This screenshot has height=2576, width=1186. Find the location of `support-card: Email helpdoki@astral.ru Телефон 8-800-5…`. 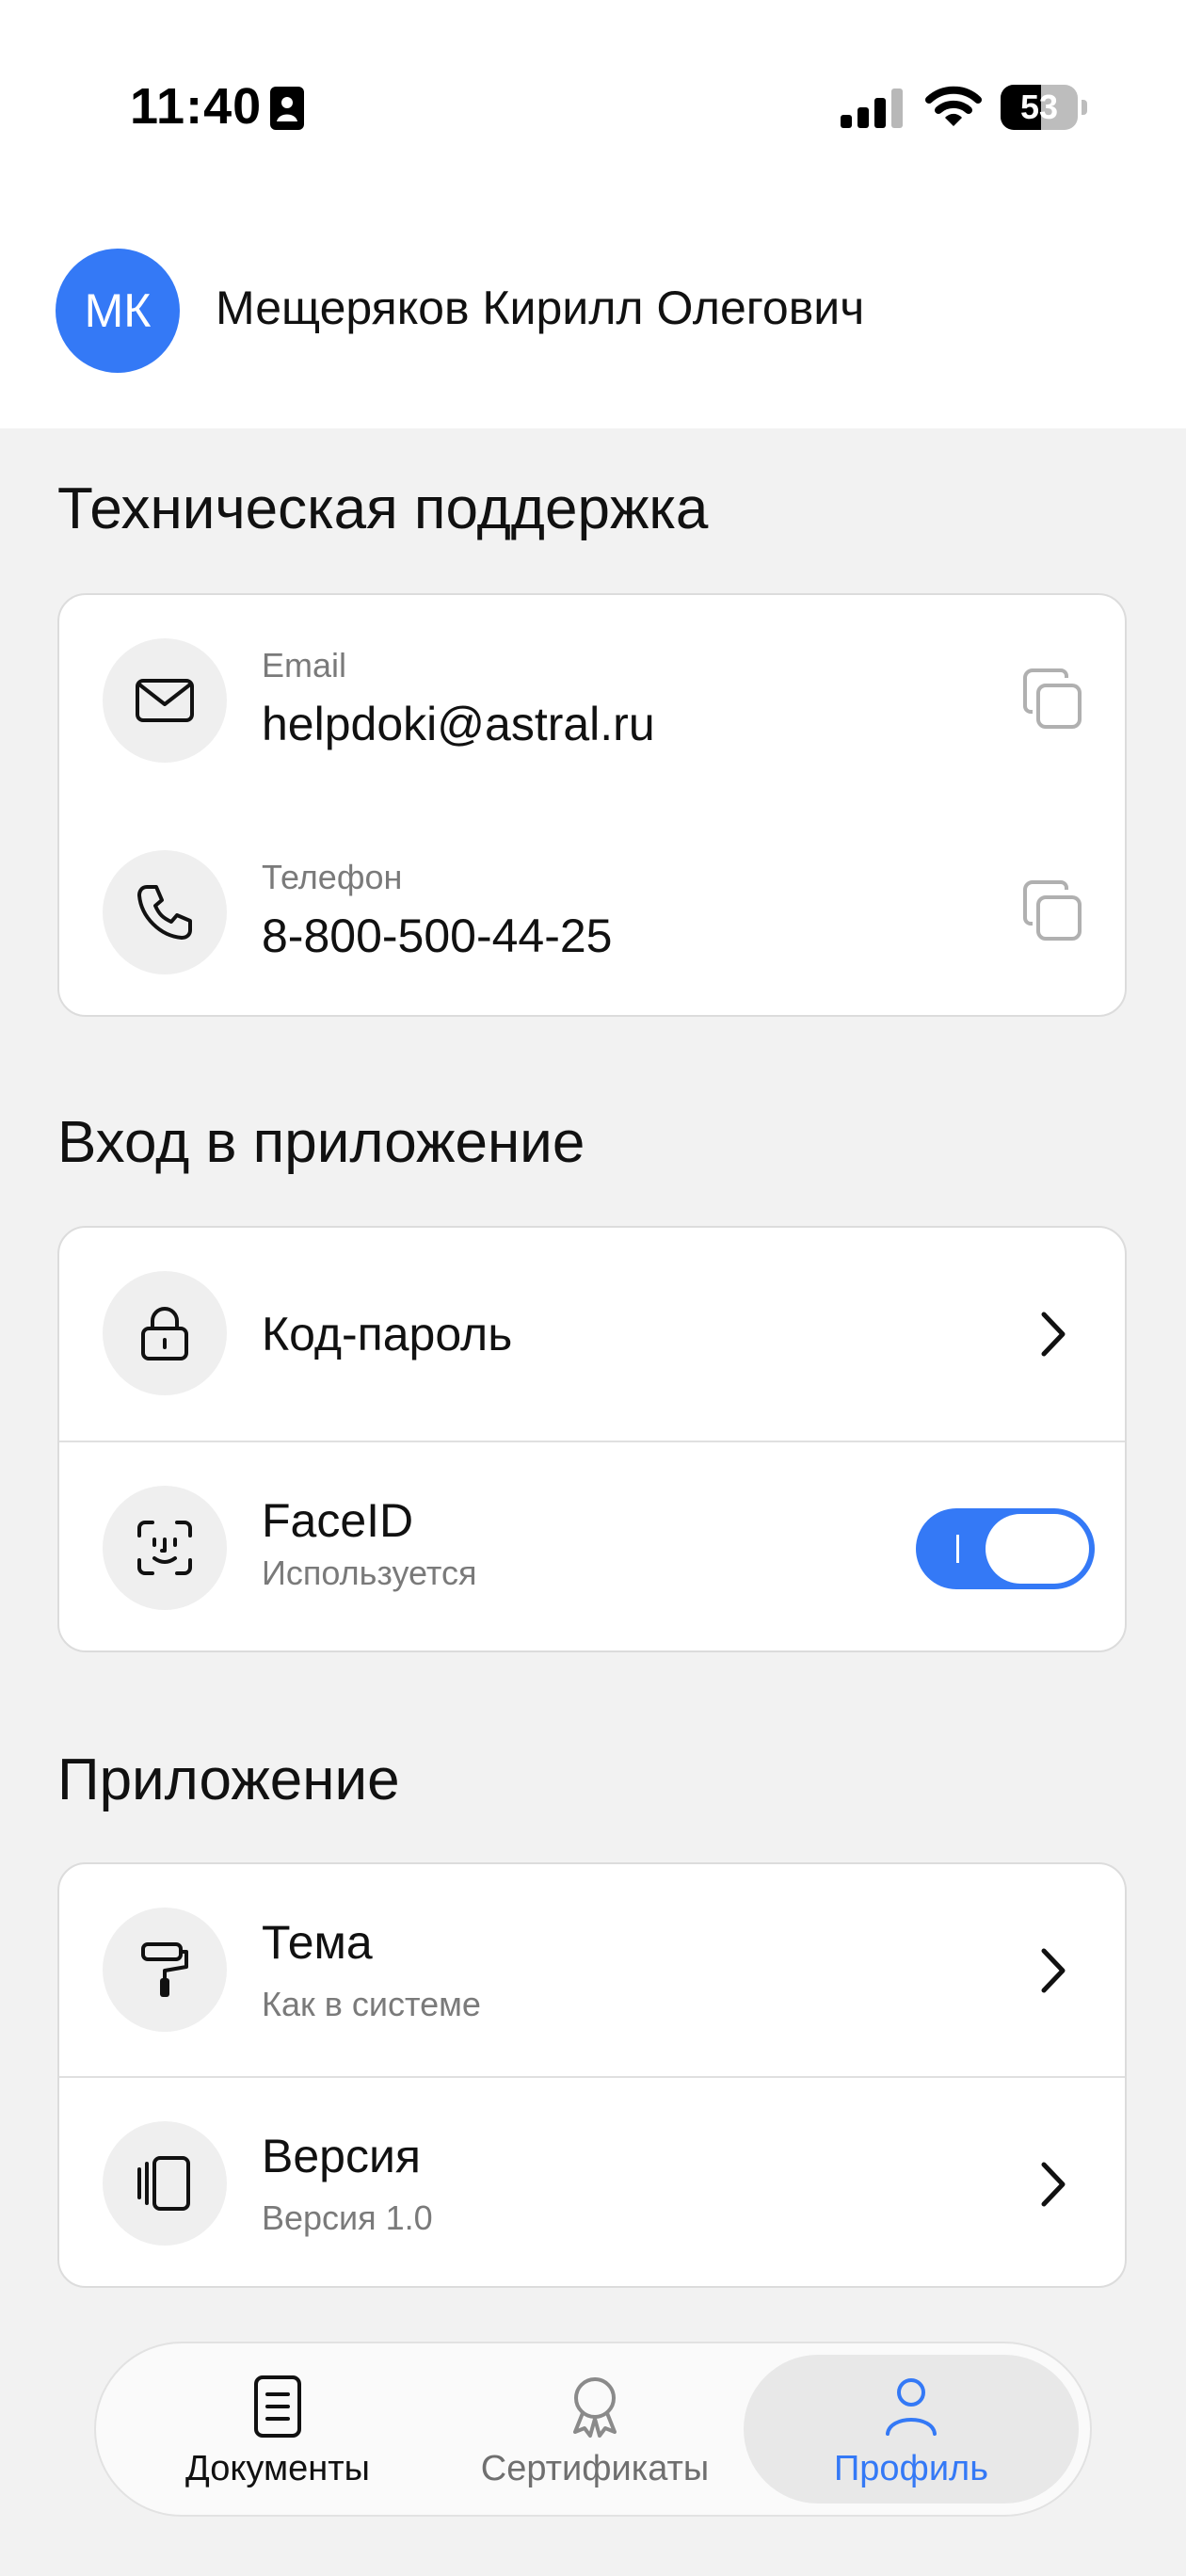

support-card: Email helpdoki@astral.ru Телефон 8-800-5… is located at coordinates (592, 805).